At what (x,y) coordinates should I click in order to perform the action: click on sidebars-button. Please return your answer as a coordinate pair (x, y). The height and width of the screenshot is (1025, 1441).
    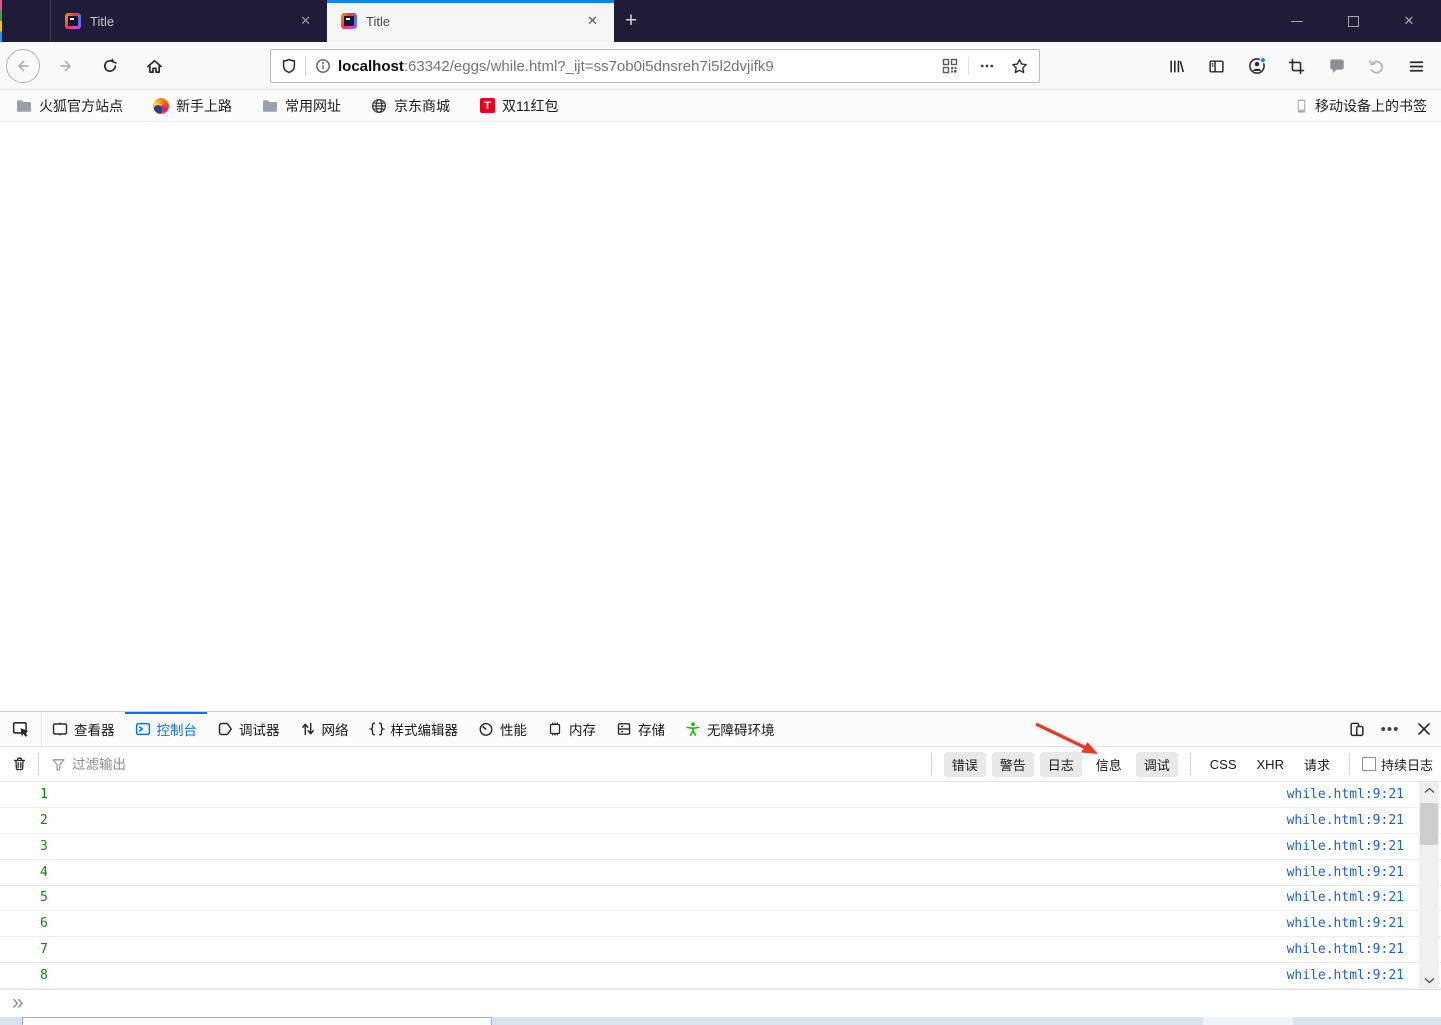
    Looking at the image, I should click on (1216, 66).